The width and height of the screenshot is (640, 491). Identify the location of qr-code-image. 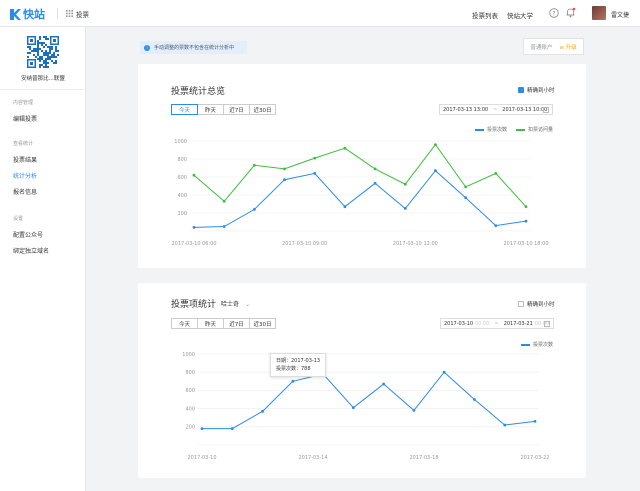
(43, 52).